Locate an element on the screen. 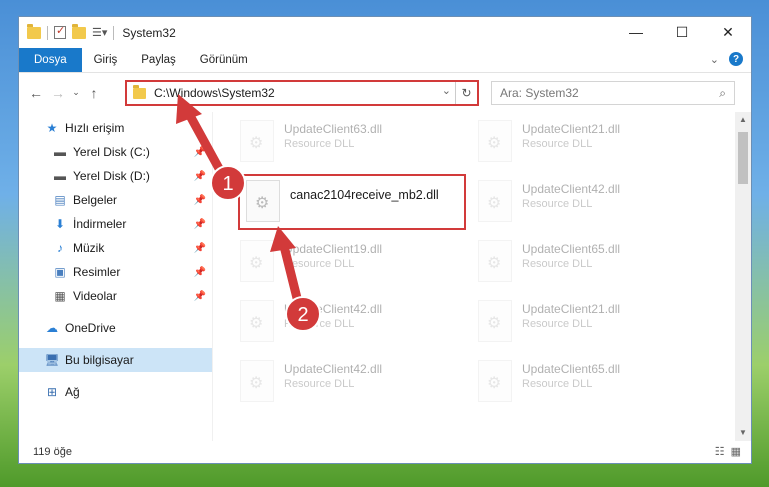  sidebar-item-this-pc: 🖥 Bu bilgisayar is located at coordinates (115, 360).